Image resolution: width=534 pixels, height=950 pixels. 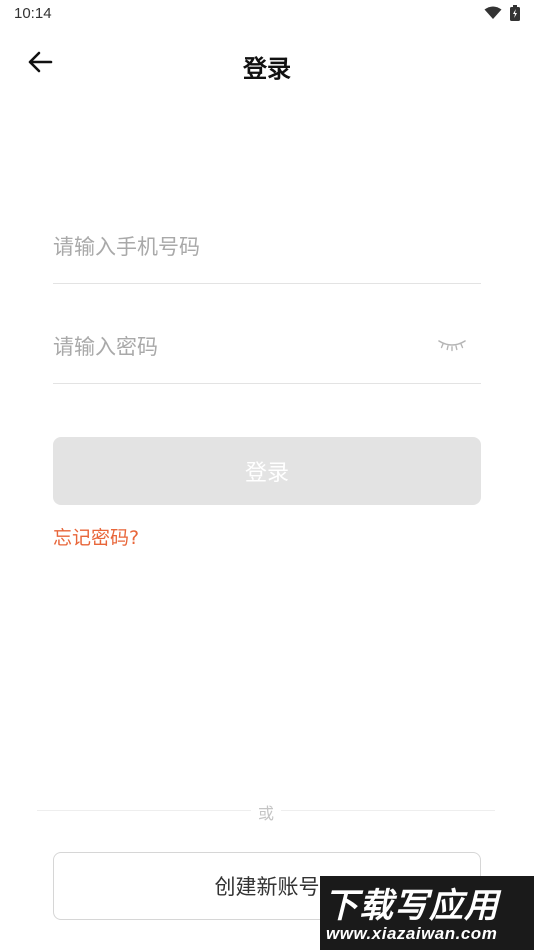 What do you see at coordinates (452, 345) in the screenshot?
I see `eye-closed-icon` at bounding box center [452, 345].